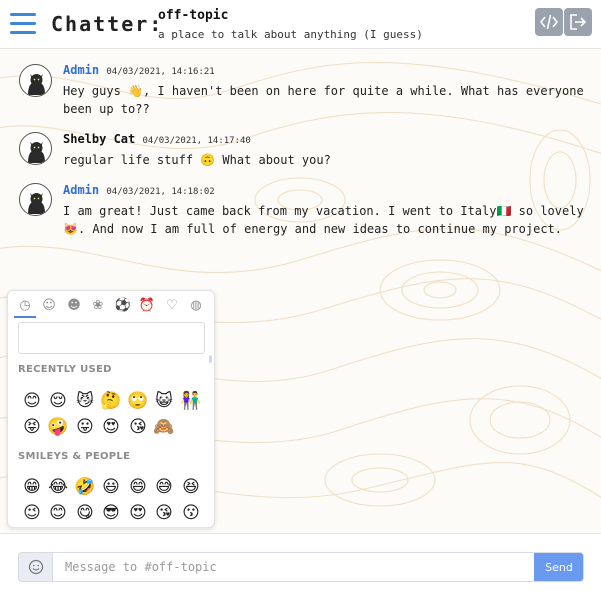 The height and width of the screenshot is (600, 601). What do you see at coordinates (294, 567) in the screenshot?
I see `message-input` at bounding box center [294, 567].